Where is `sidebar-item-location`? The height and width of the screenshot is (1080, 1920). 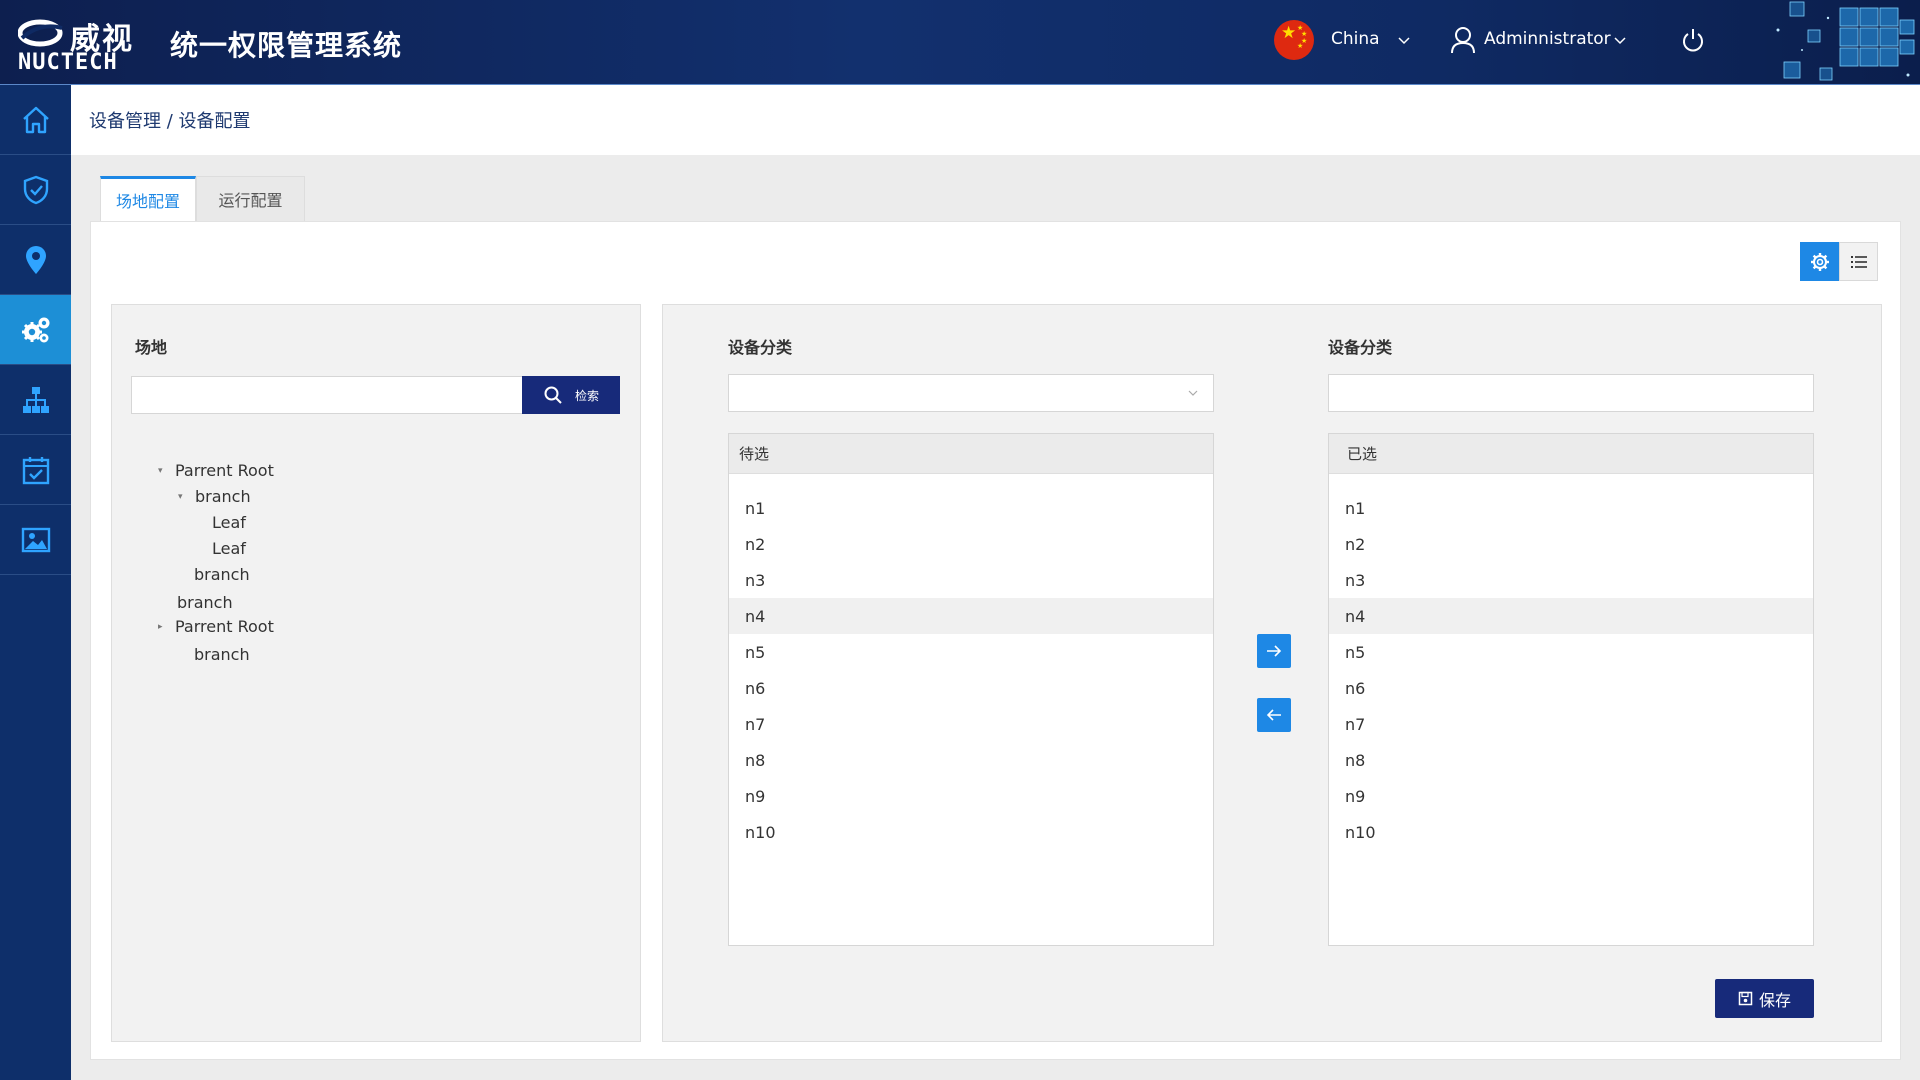 sidebar-item-location is located at coordinates (35, 260).